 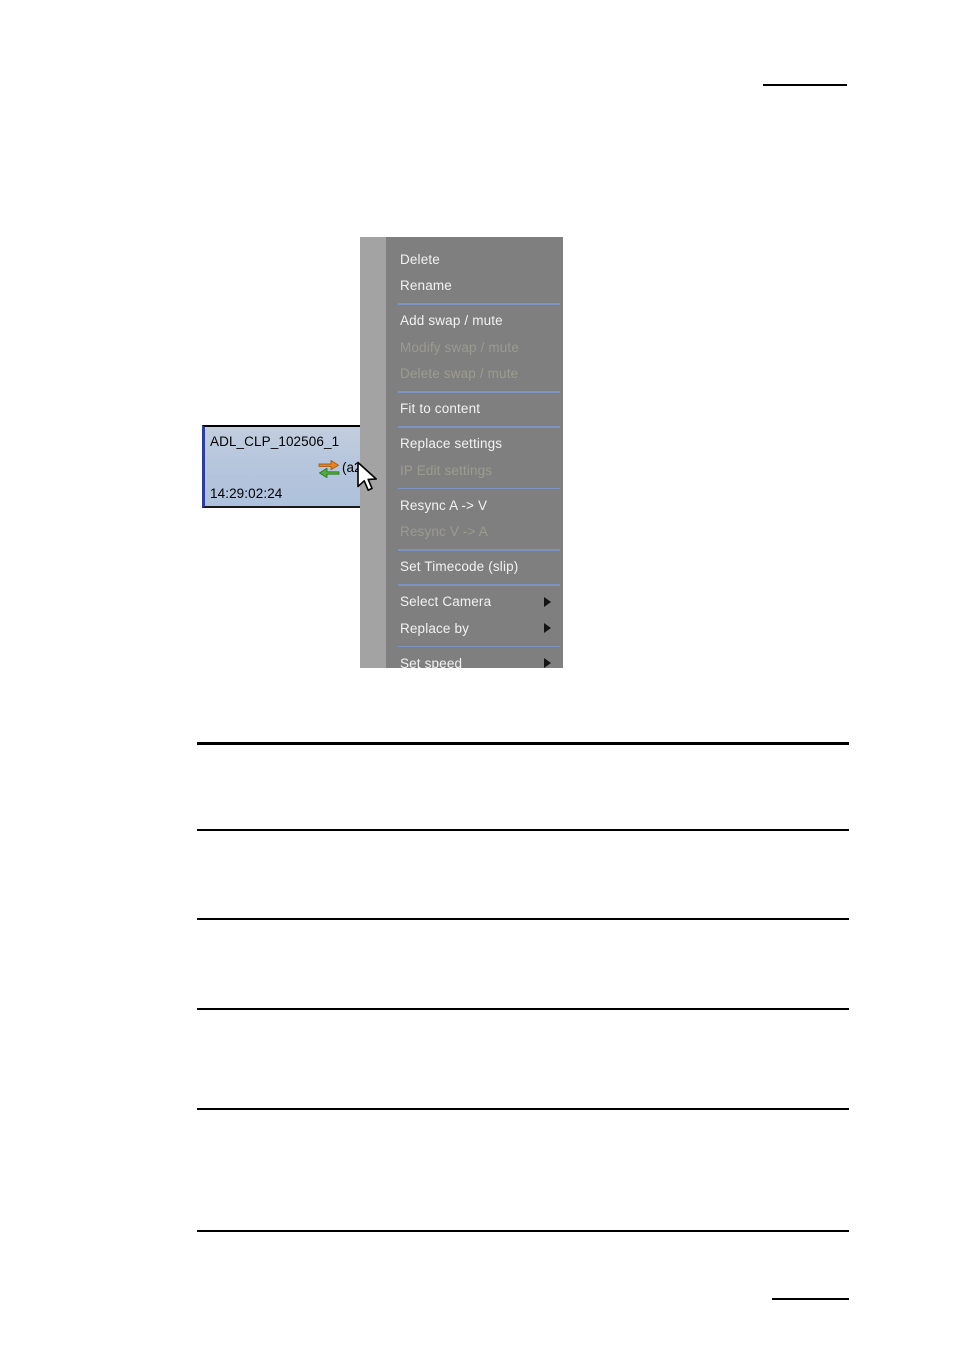 What do you see at coordinates (282, 466) in the screenshot?
I see `timeline-clip: ADL_CLP_102506_1 (a2 14:29:02:24` at bounding box center [282, 466].